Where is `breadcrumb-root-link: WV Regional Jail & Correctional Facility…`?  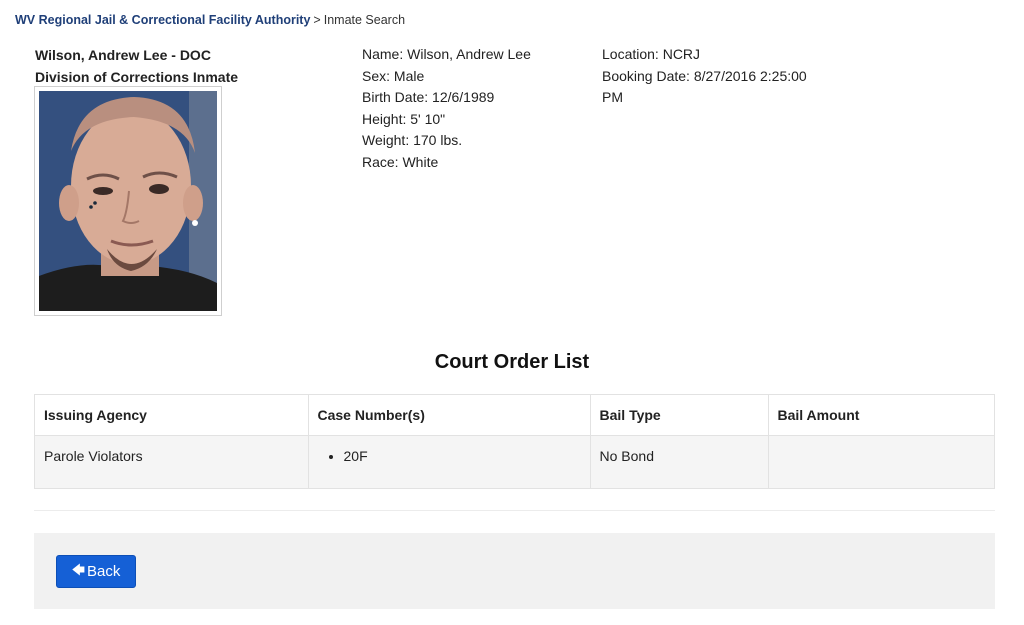 breadcrumb-root-link: WV Regional Jail & Correctional Facility… is located at coordinates (162, 20).